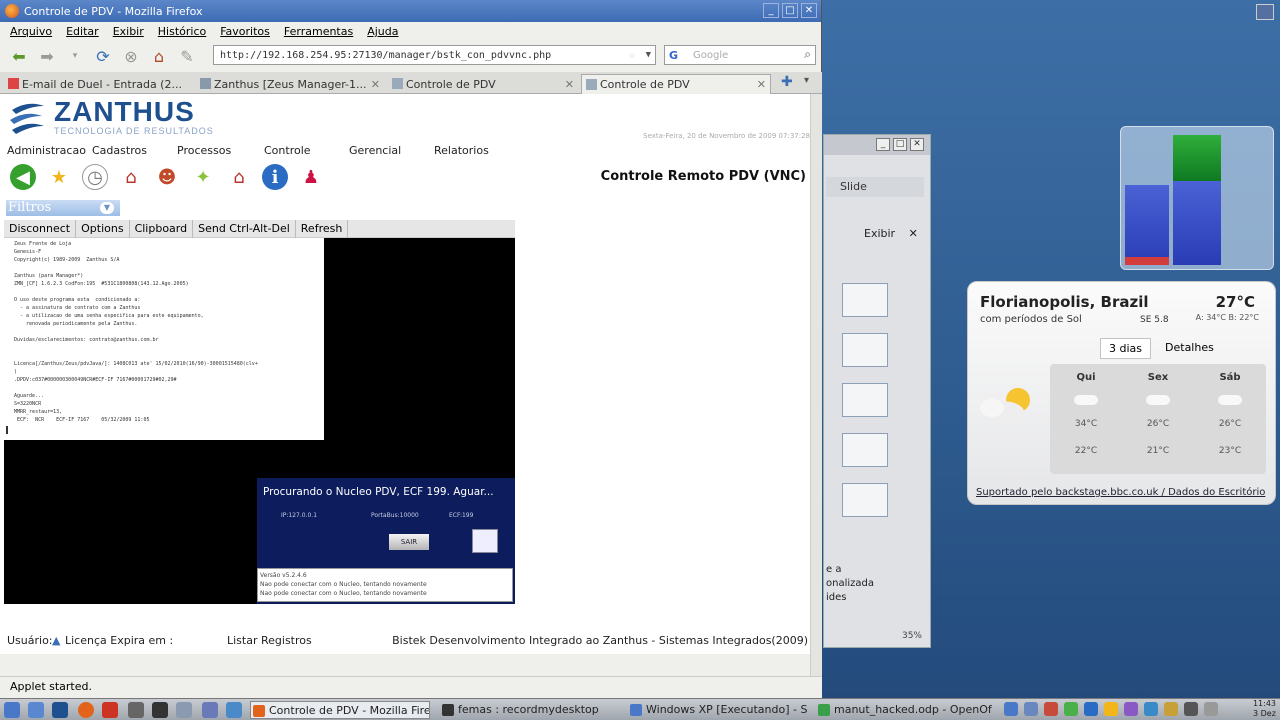 The height and width of the screenshot is (720, 1280). I want to click on oo-maximize-button: □, so click(900, 144).